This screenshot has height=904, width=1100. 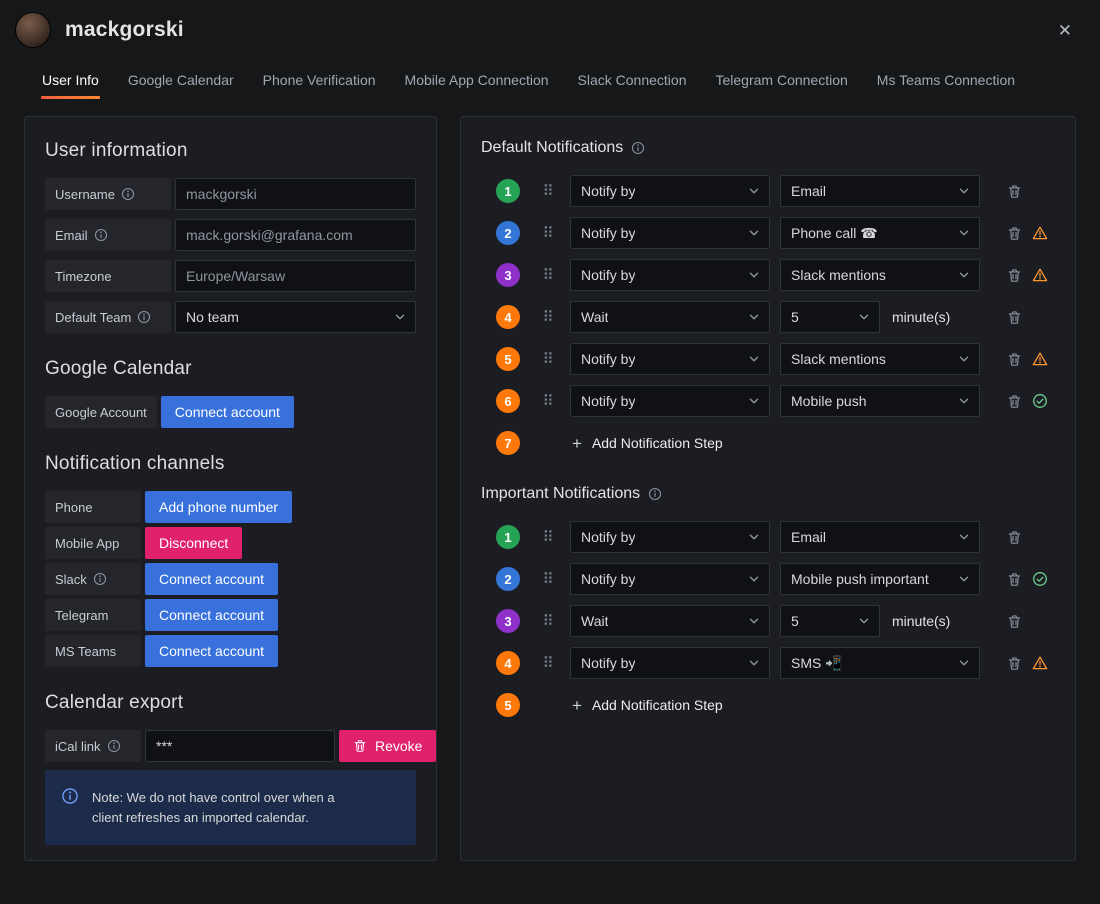 What do you see at coordinates (124, 29) in the screenshot?
I see `page-title: mackgorski` at bounding box center [124, 29].